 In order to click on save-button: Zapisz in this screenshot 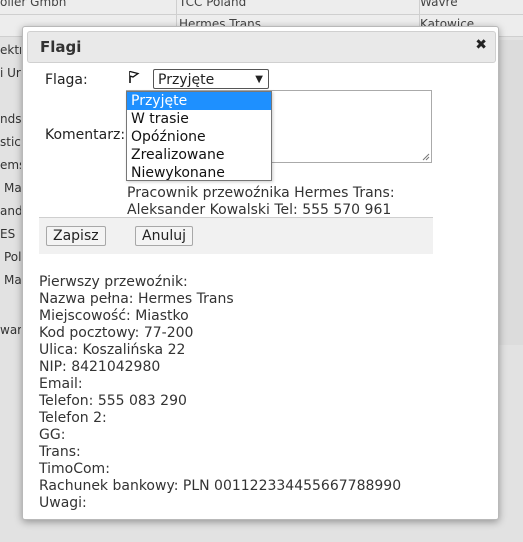, I will do `click(76, 236)`.